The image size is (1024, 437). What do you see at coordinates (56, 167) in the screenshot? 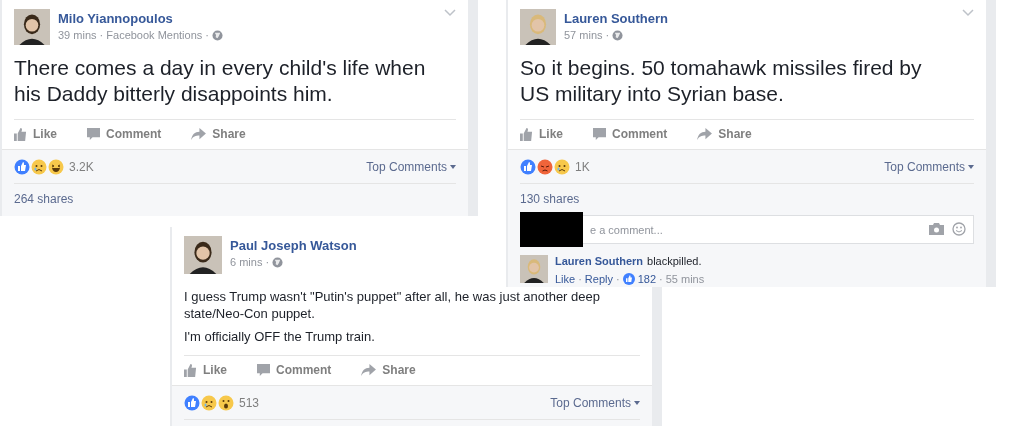
I see `laughing-reaction-icon` at bounding box center [56, 167].